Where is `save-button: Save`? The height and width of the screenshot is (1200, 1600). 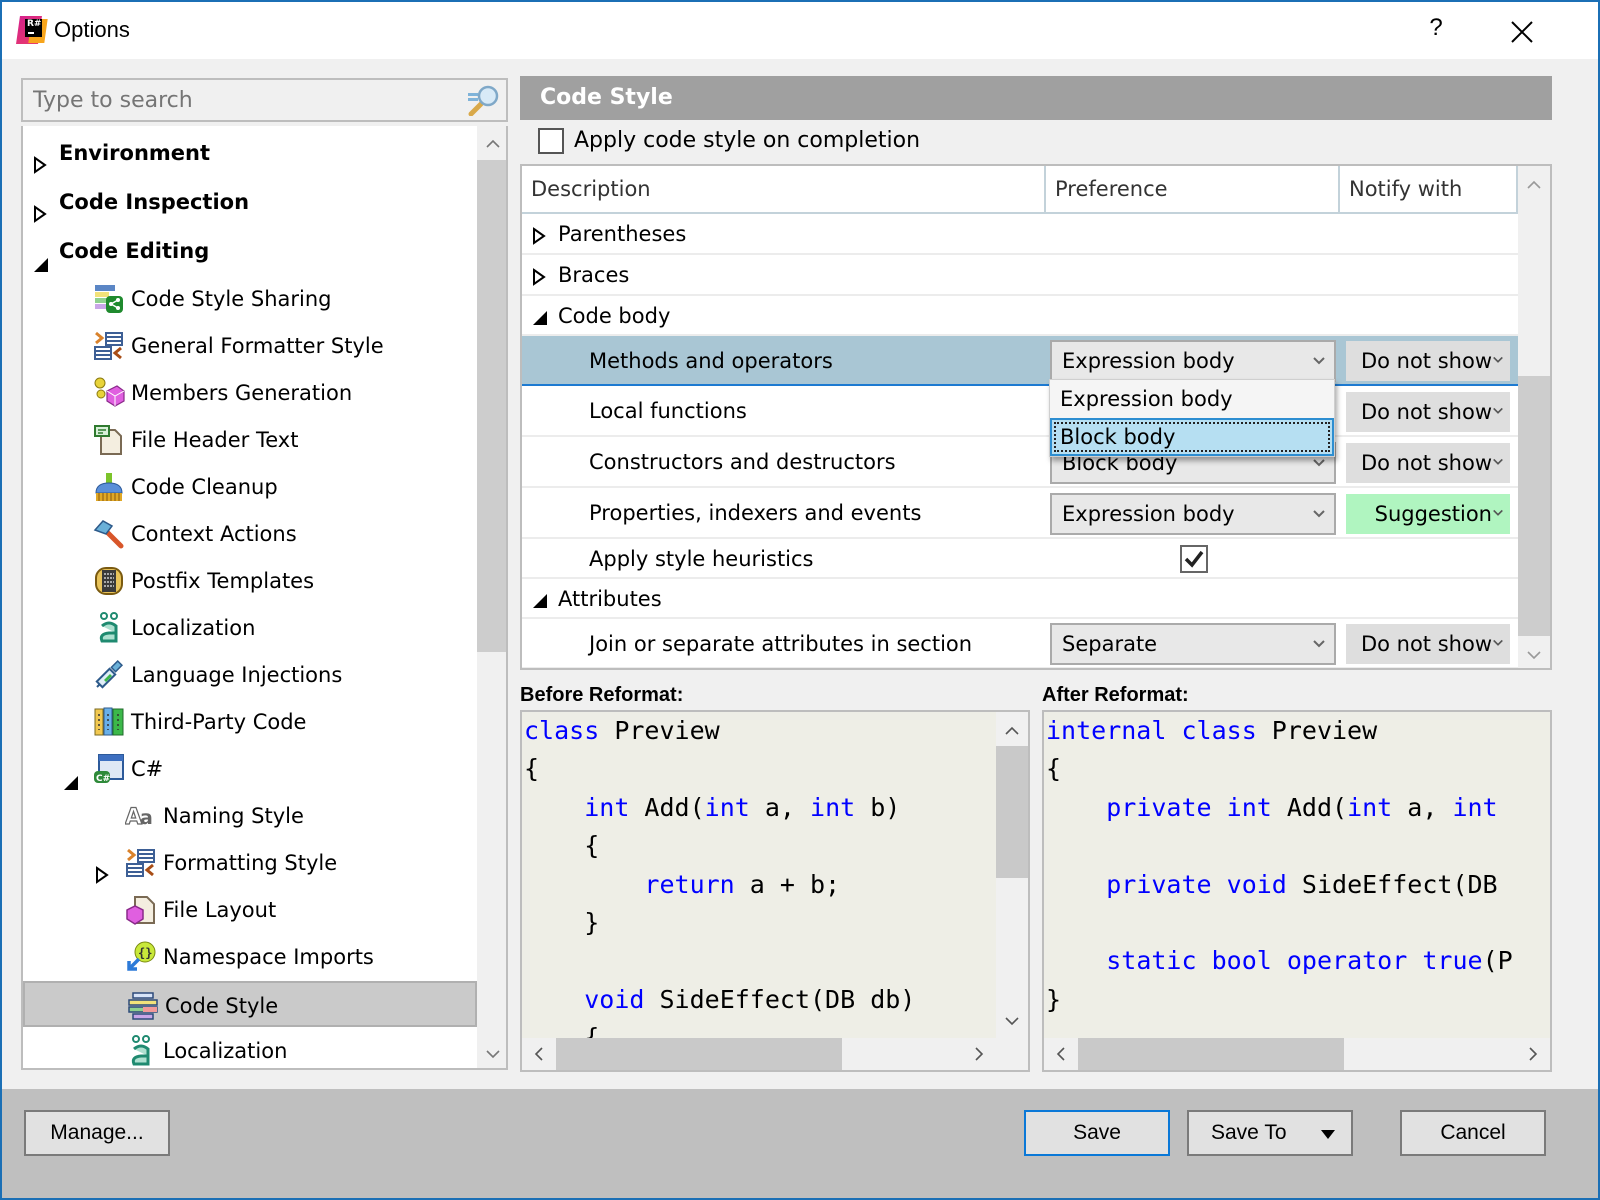 save-button: Save is located at coordinates (1097, 1133).